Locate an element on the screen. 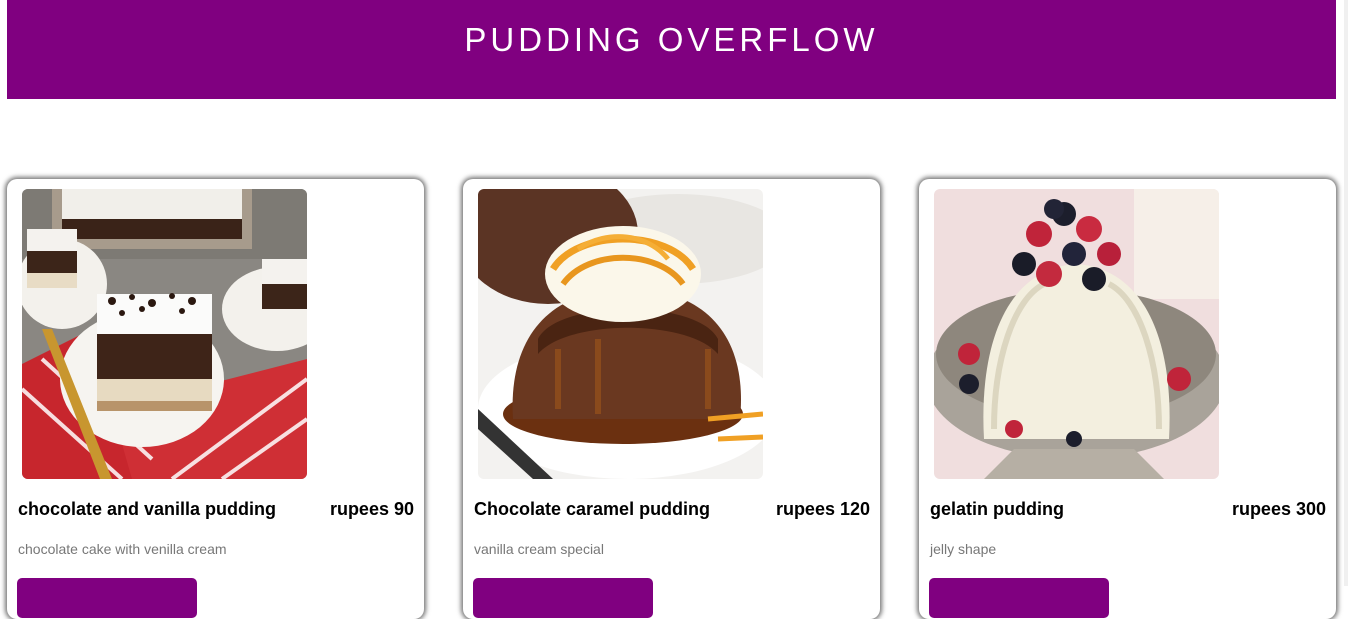  product-image-gelatin-pudding is located at coordinates (1076, 334).